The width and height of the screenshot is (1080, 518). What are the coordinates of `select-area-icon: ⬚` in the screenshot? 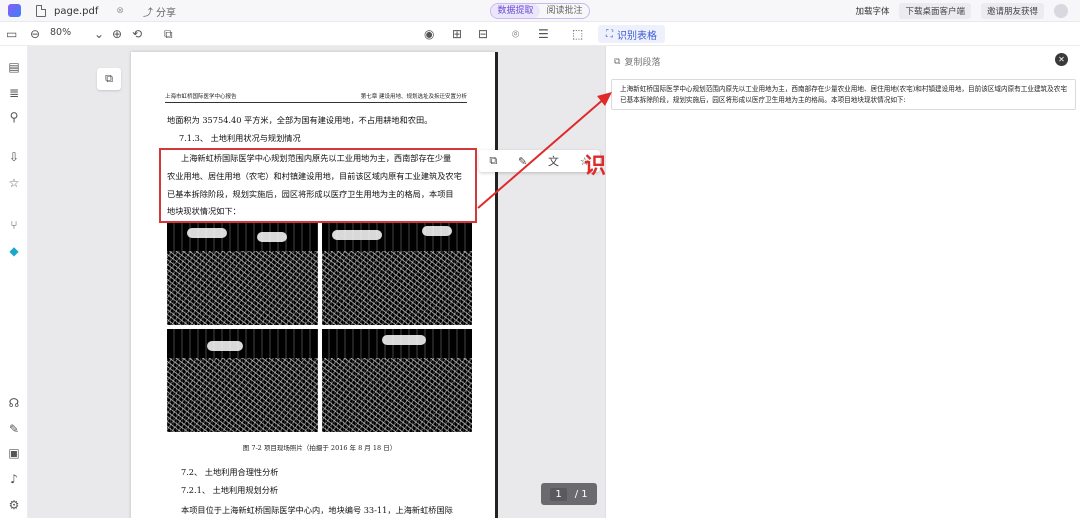 It's located at (577, 34).